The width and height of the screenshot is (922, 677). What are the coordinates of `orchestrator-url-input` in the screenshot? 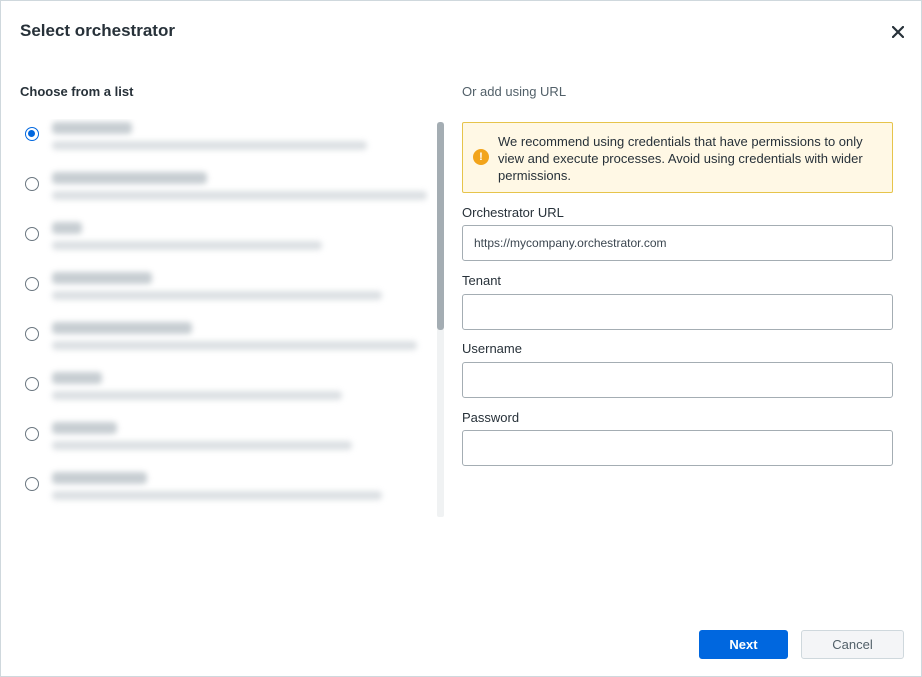 It's located at (677, 243).